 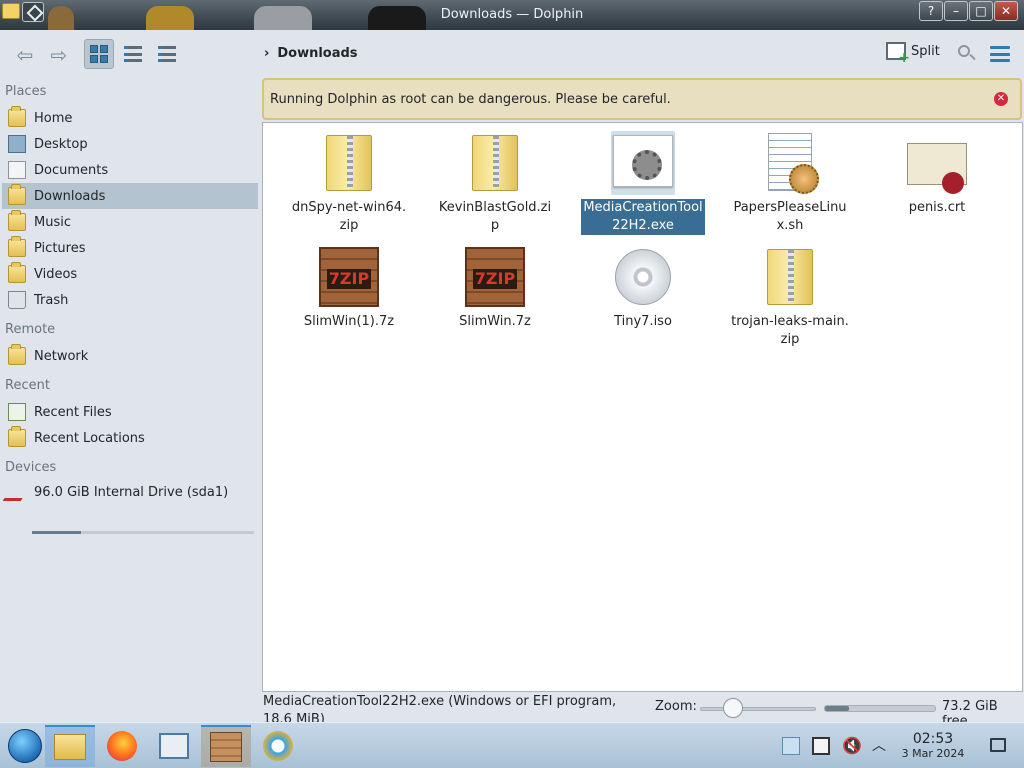 I want to click on firefox-icon, so click(x=122, y=746).